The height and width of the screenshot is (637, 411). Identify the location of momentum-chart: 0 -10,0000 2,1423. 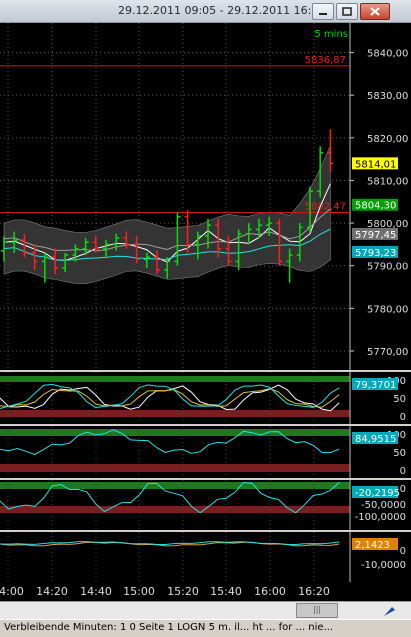
(205, 557).